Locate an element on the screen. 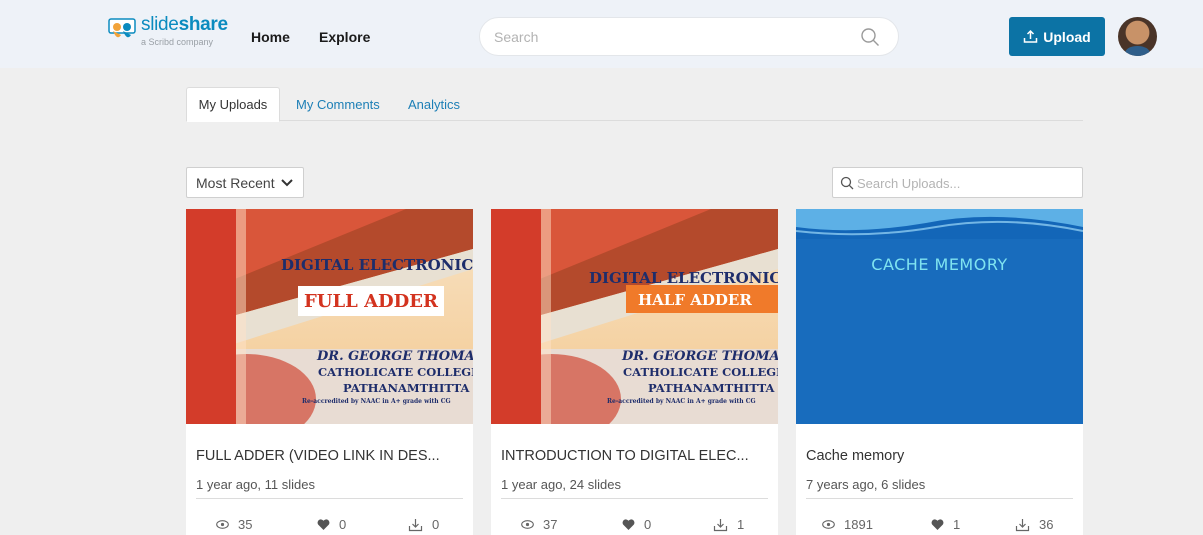  thumbnail-subheading-box: FULL ADDER is located at coordinates (371, 301).